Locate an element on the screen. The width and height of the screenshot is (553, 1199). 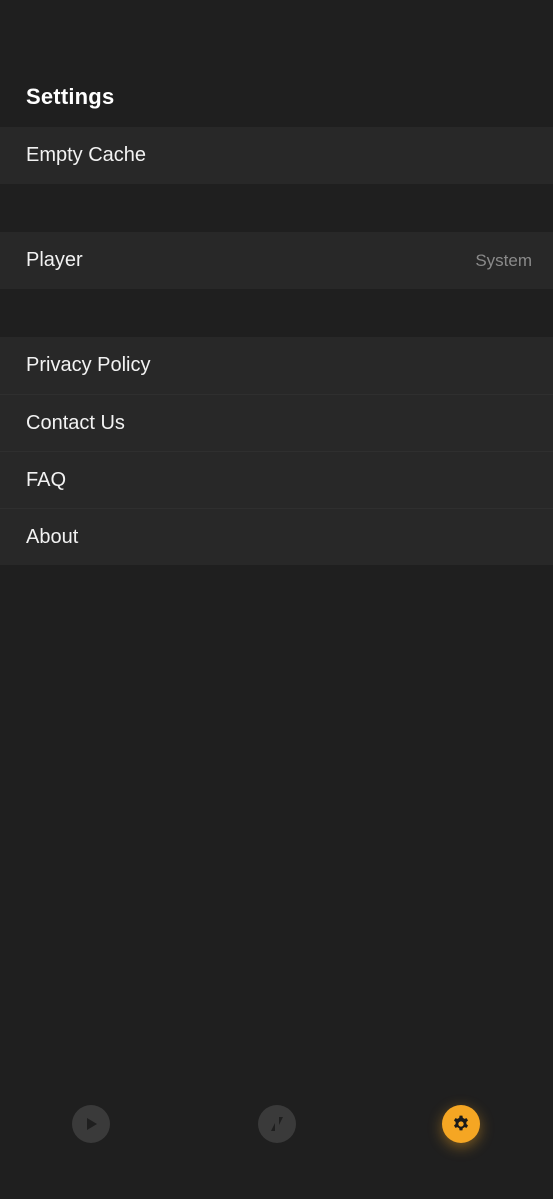
transfer-icon is located at coordinates (277, 1124).